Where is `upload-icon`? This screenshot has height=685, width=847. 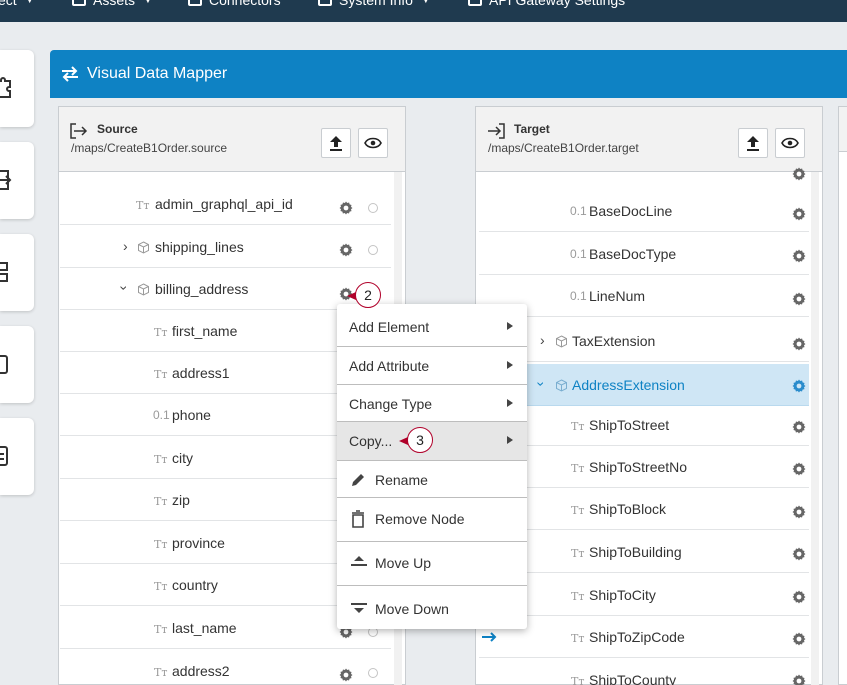
upload-icon is located at coordinates (753, 143).